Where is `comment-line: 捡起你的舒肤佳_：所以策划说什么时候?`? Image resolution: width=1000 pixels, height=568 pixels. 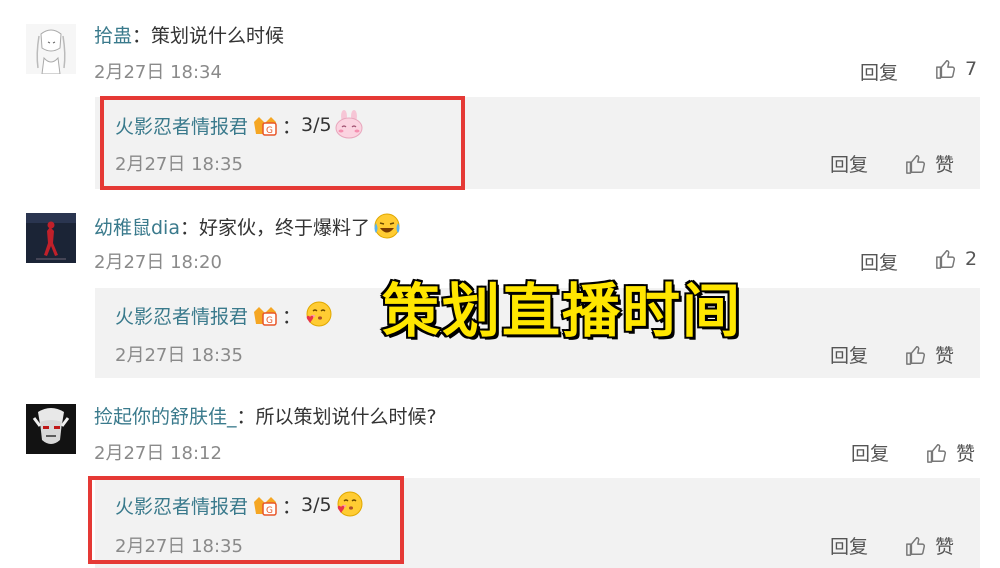 comment-line: 捡起你的舒肤佳_：所以策划说什么时候? is located at coordinates (265, 415).